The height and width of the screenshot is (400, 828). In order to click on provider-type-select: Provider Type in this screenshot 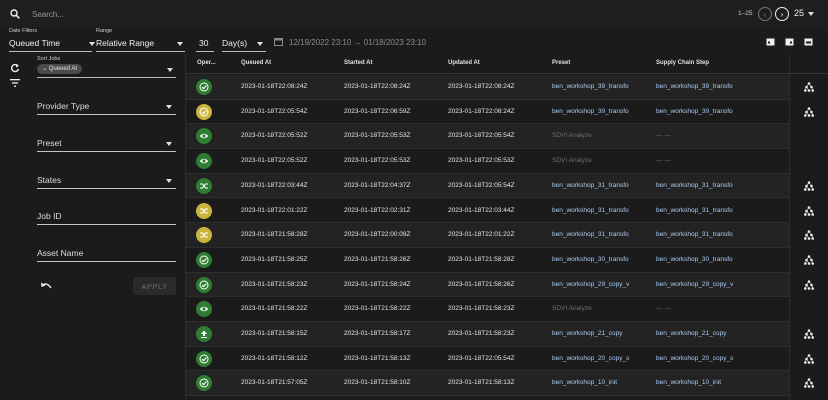, I will do `click(106, 108)`.